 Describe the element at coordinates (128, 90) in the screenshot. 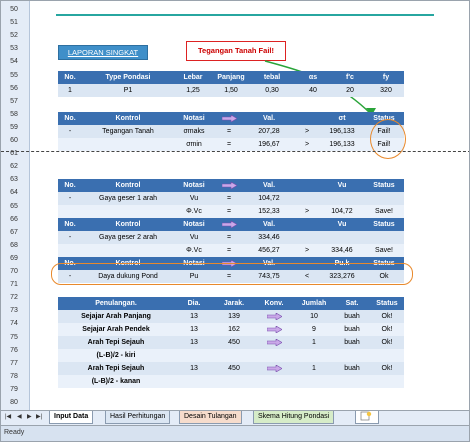

I see `table-cell: P1` at that location.